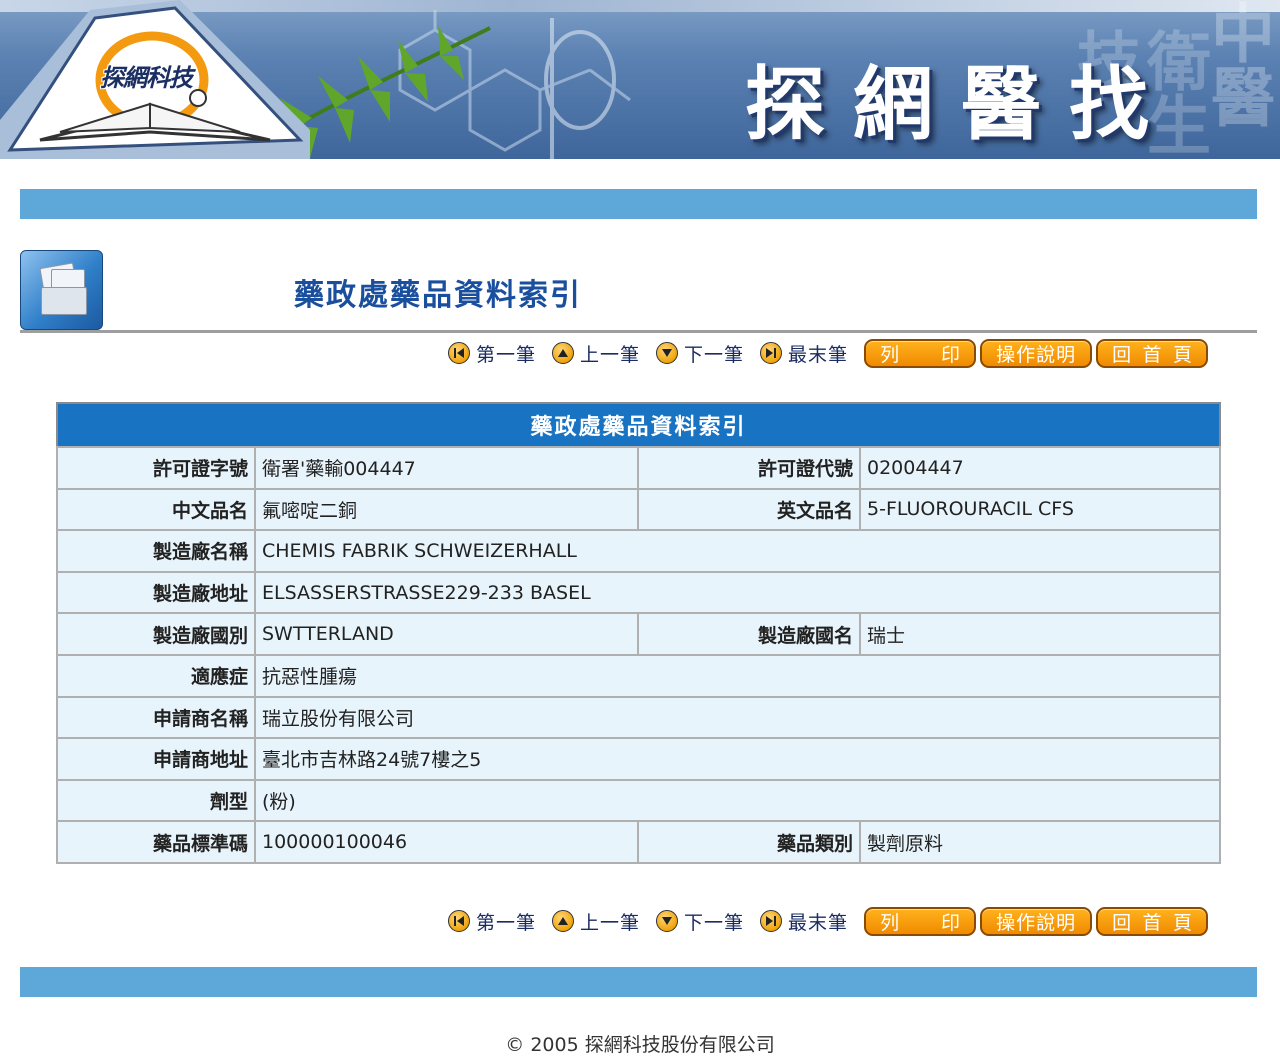 Image resolution: width=1280 pixels, height=1057 pixels. I want to click on brand-title: 探網醫找, so click(961, 104).